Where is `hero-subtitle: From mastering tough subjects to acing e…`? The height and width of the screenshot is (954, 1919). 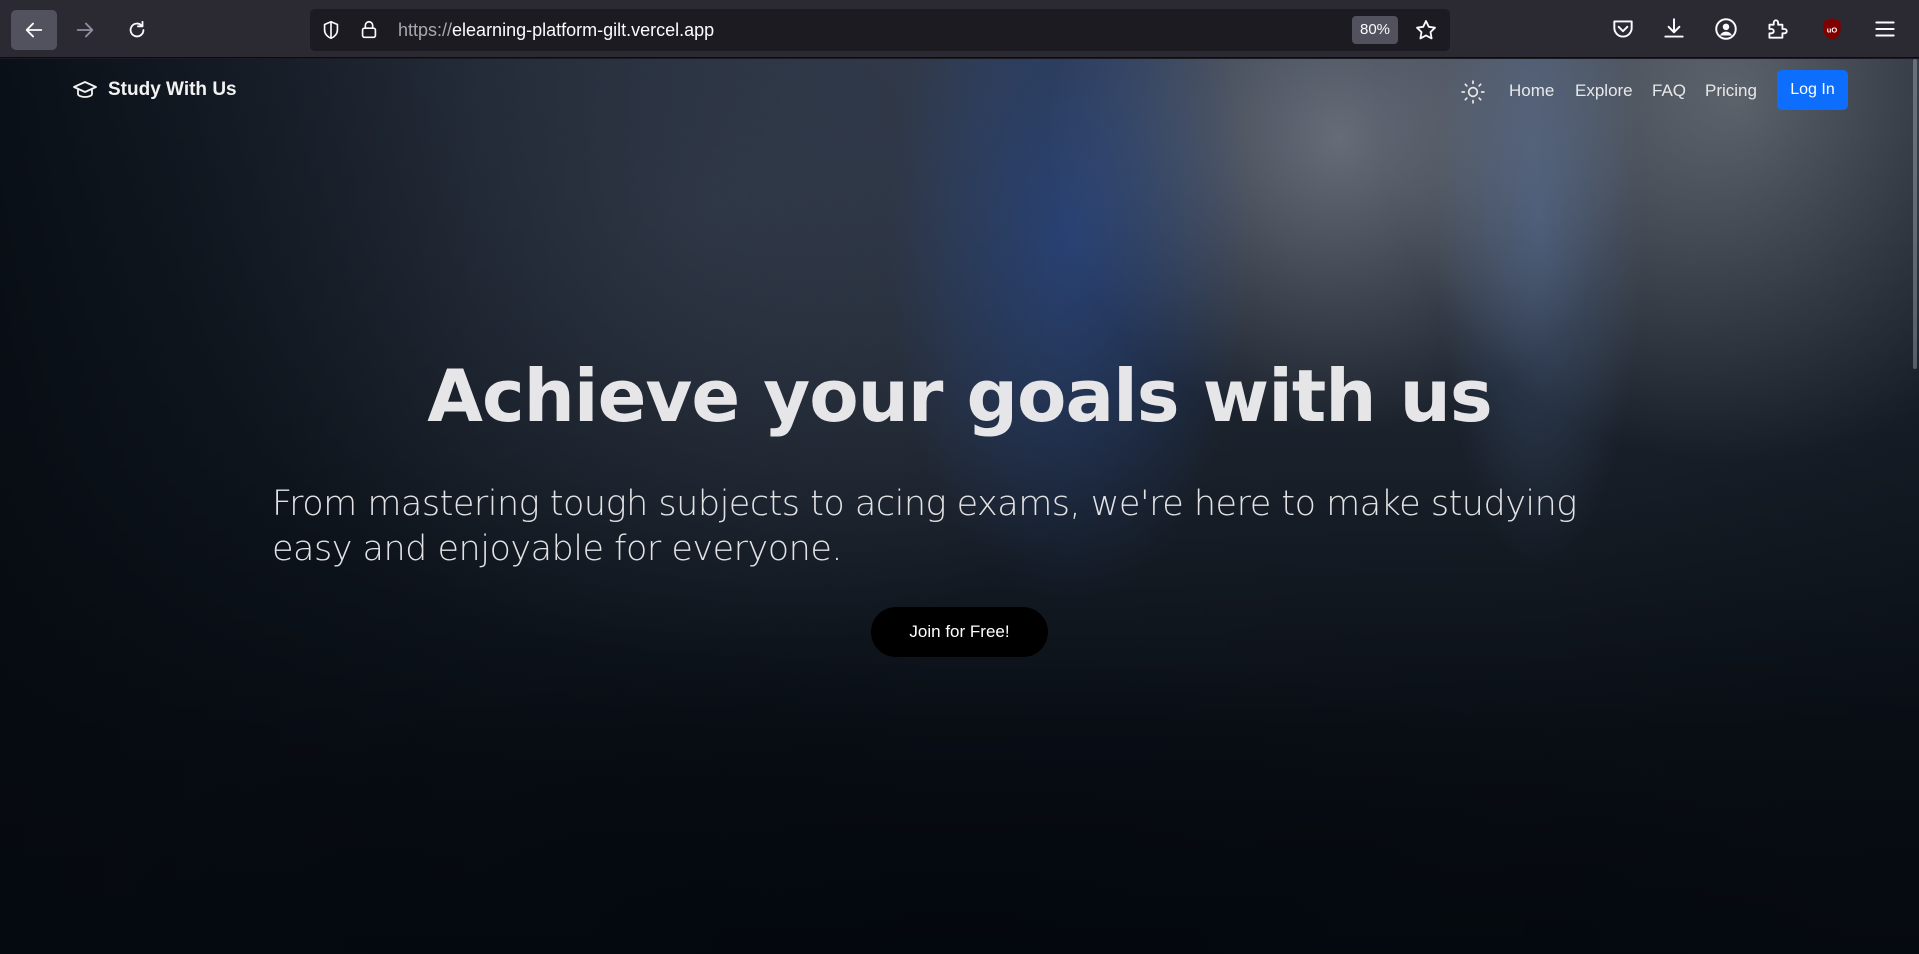
hero-subtitle: From mastering tough subjects to acing e… is located at coordinates (924, 526).